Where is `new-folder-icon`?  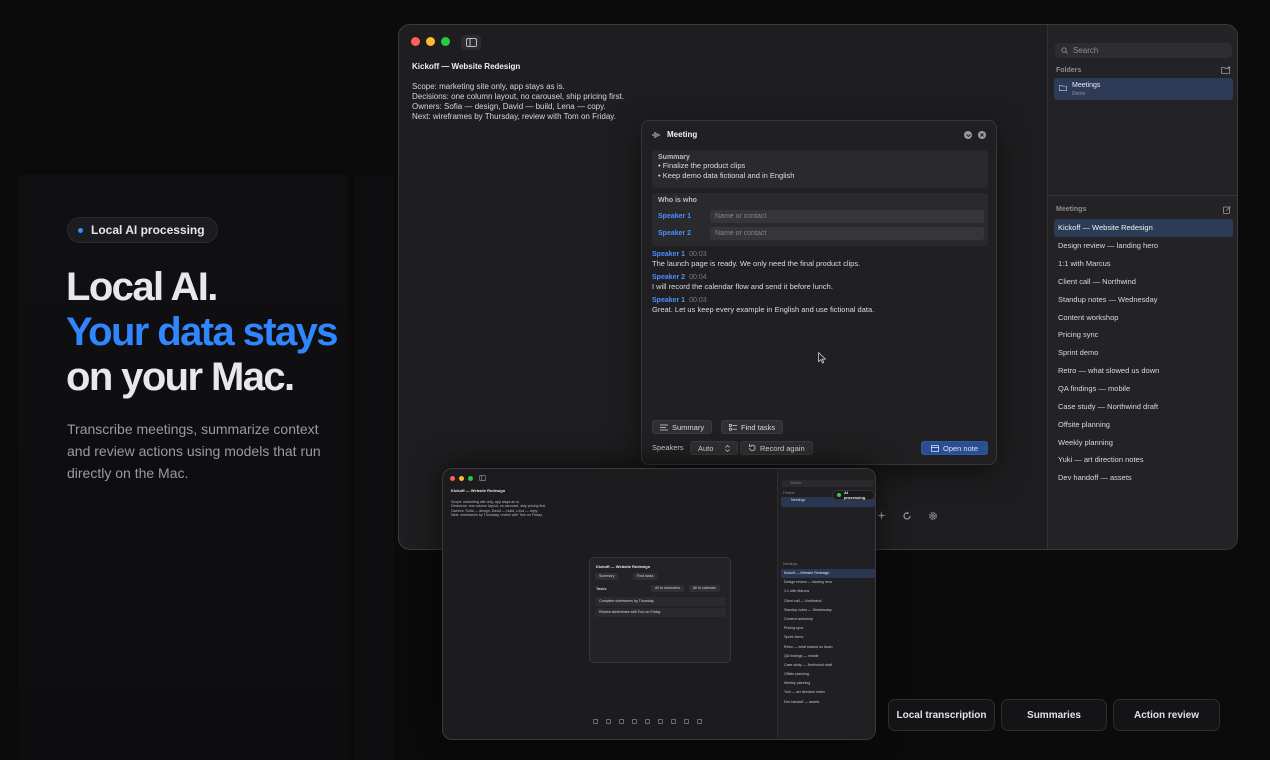 new-folder-icon is located at coordinates (1226, 70).